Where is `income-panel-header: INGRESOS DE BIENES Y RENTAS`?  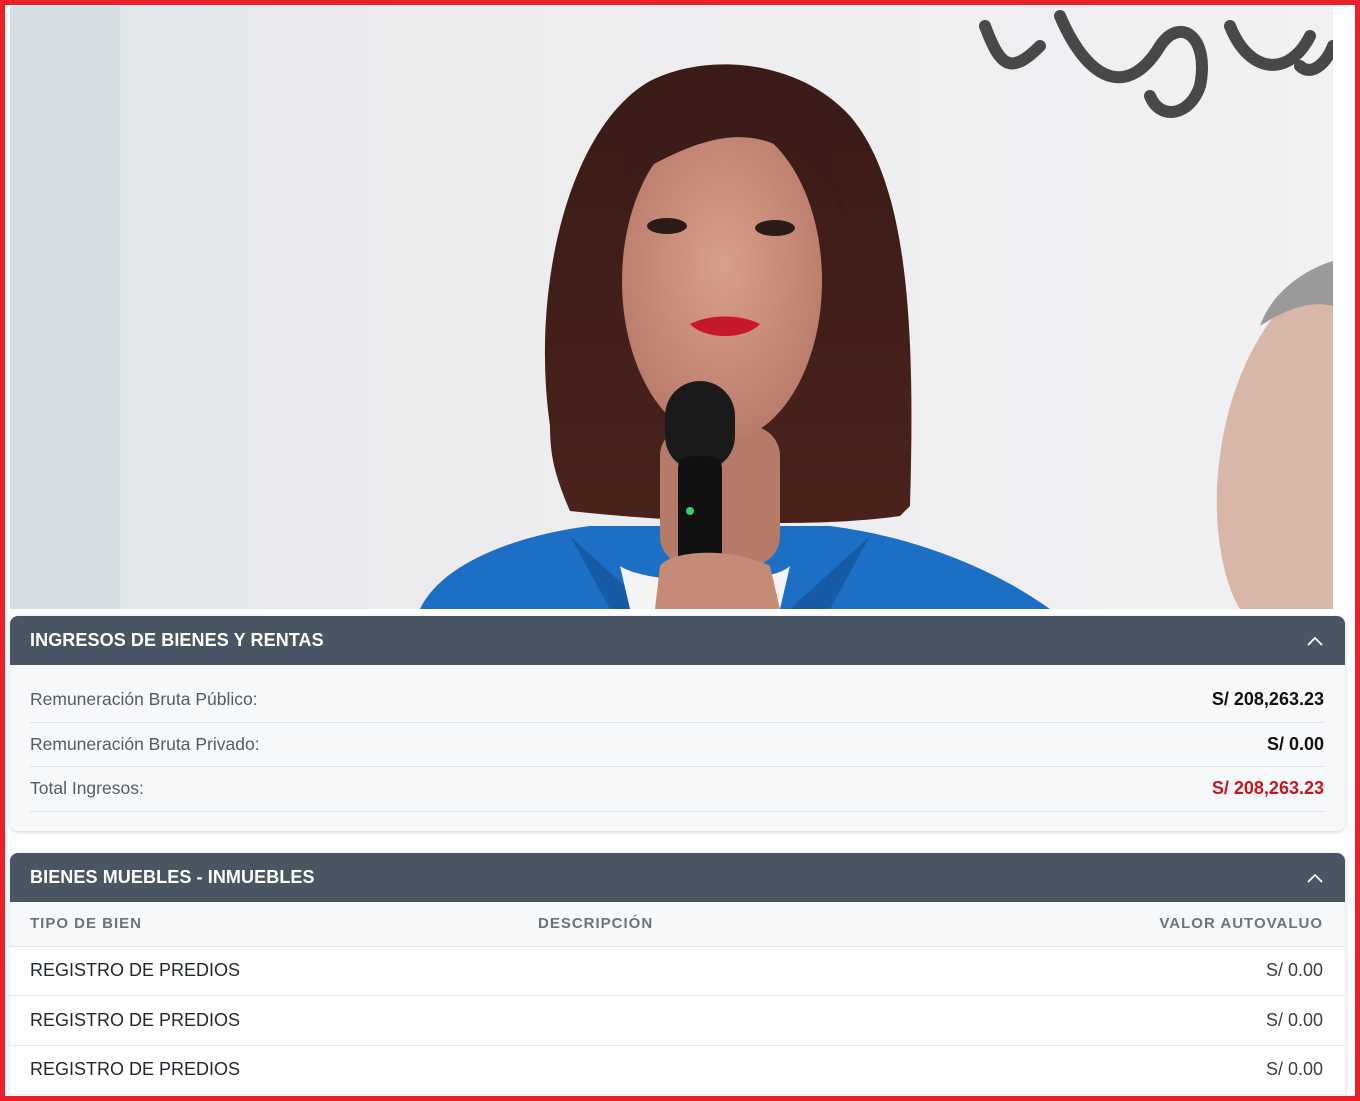 income-panel-header: INGRESOS DE BIENES Y RENTAS is located at coordinates (677, 640).